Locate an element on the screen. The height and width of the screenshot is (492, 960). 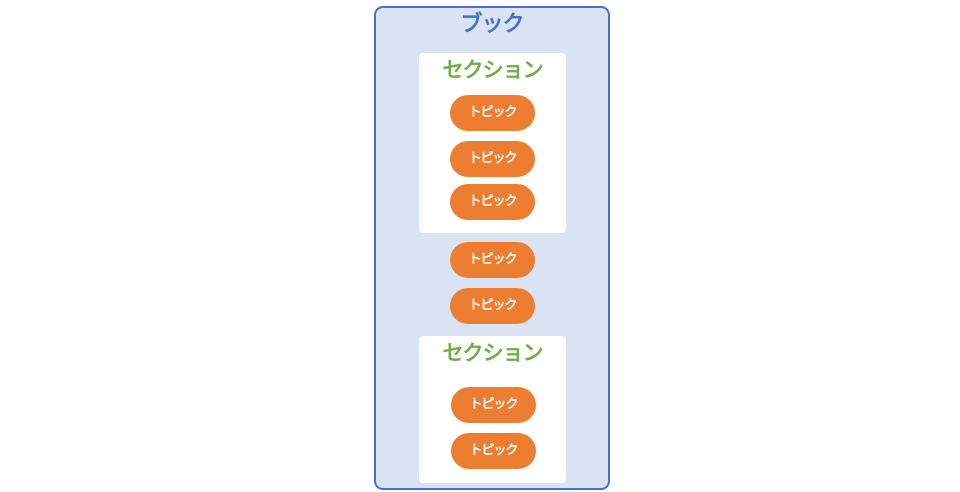
book-topic-2: トピック is located at coordinates (492, 306).